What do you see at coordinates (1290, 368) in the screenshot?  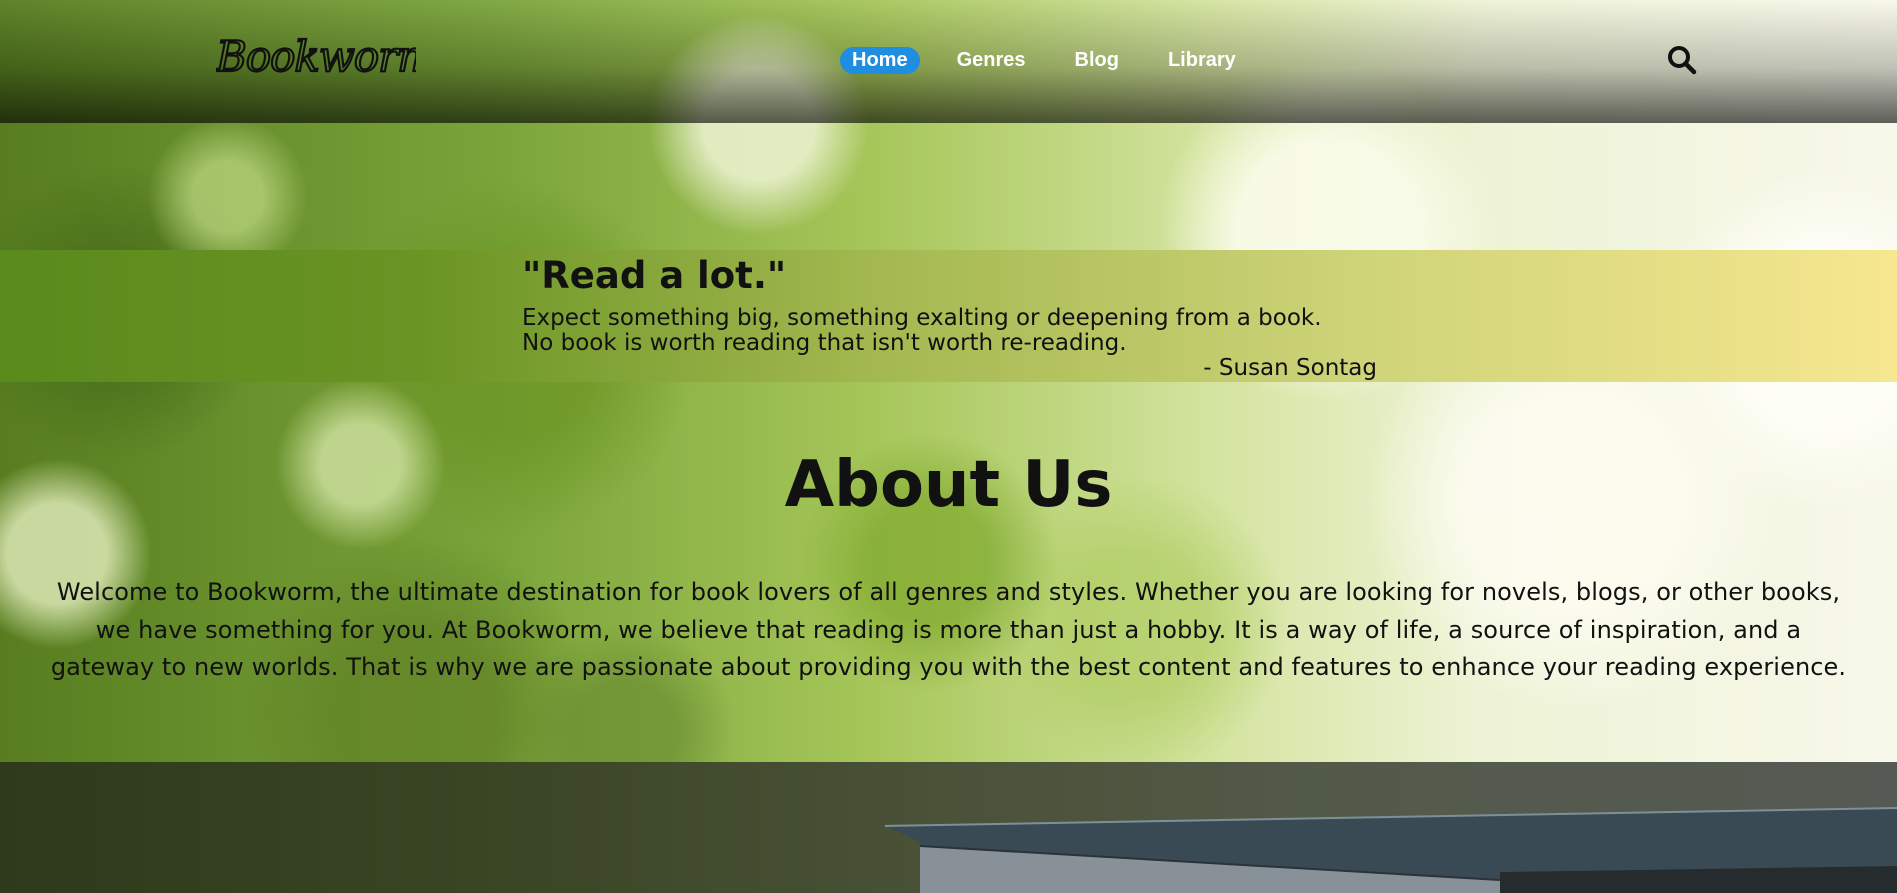 I see `quote-author: - Susan Sontag` at bounding box center [1290, 368].